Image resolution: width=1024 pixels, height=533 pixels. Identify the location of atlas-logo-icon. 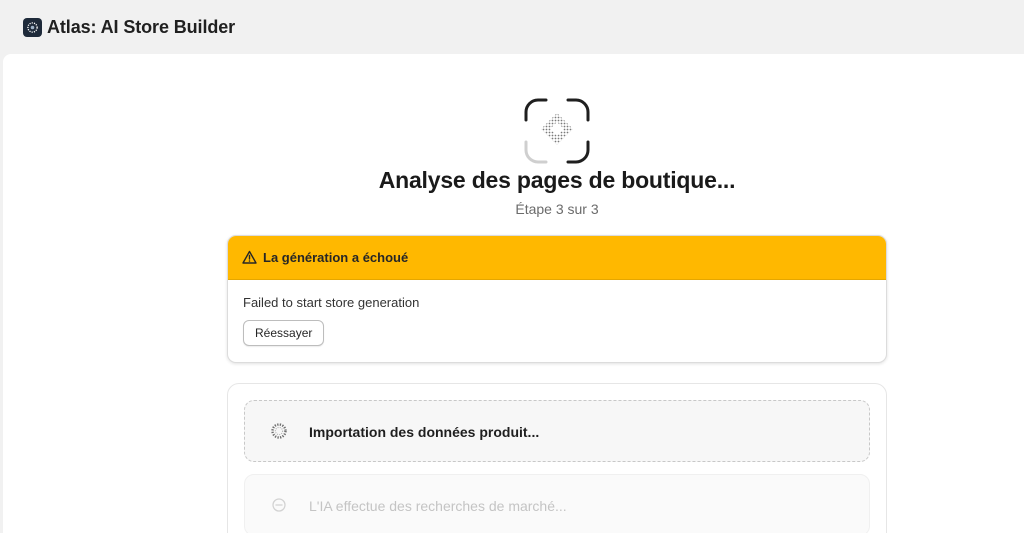
(32, 27).